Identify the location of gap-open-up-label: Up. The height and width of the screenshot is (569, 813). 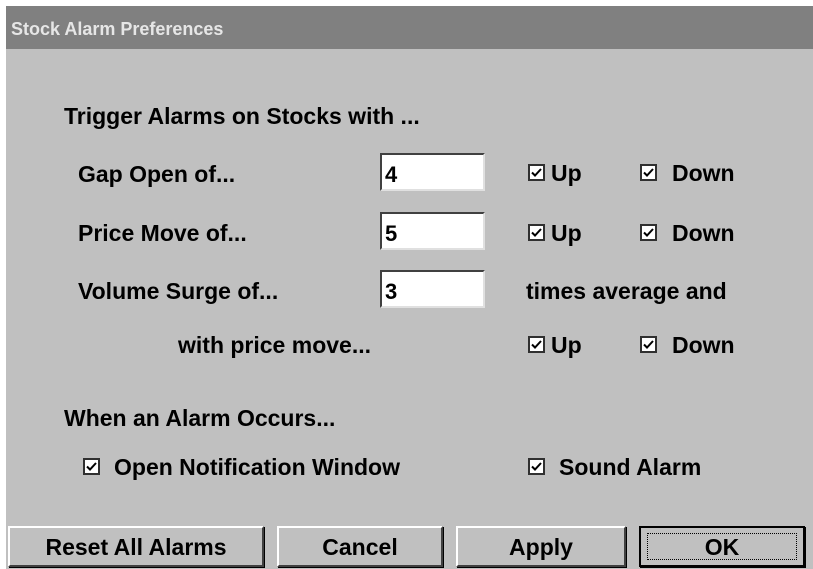
(566, 173).